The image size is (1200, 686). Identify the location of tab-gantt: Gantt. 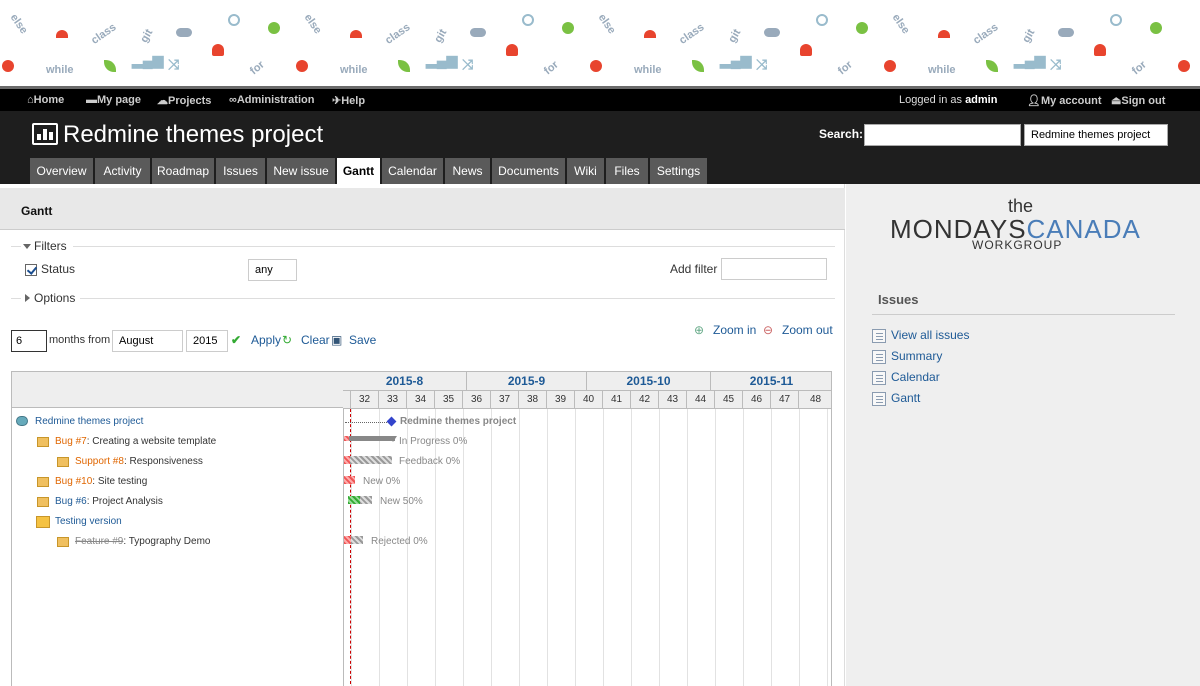
(358, 171).